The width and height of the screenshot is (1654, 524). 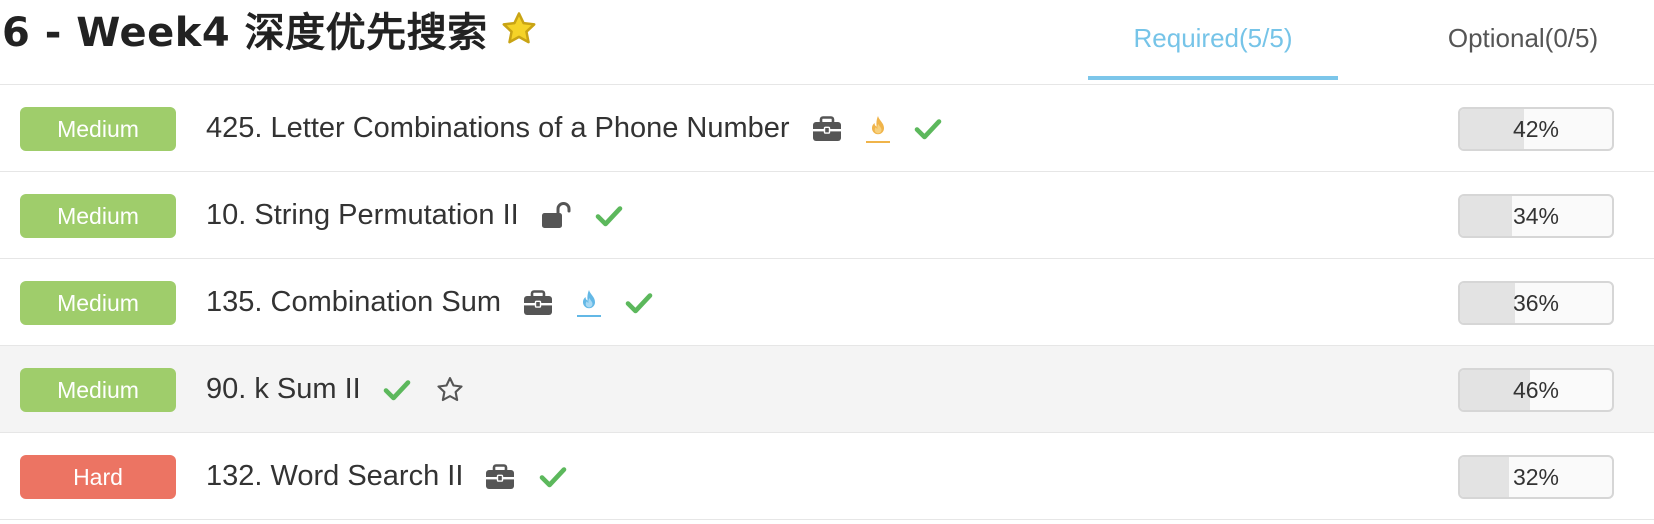 What do you see at coordinates (519, 29) in the screenshot?
I see `favorite-star-icon` at bounding box center [519, 29].